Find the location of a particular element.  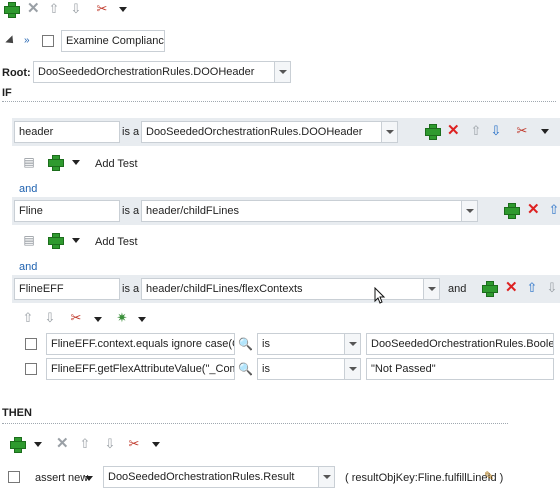

action-target-value: DooSeededOrchestrationRules.Result is located at coordinates (201, 477).